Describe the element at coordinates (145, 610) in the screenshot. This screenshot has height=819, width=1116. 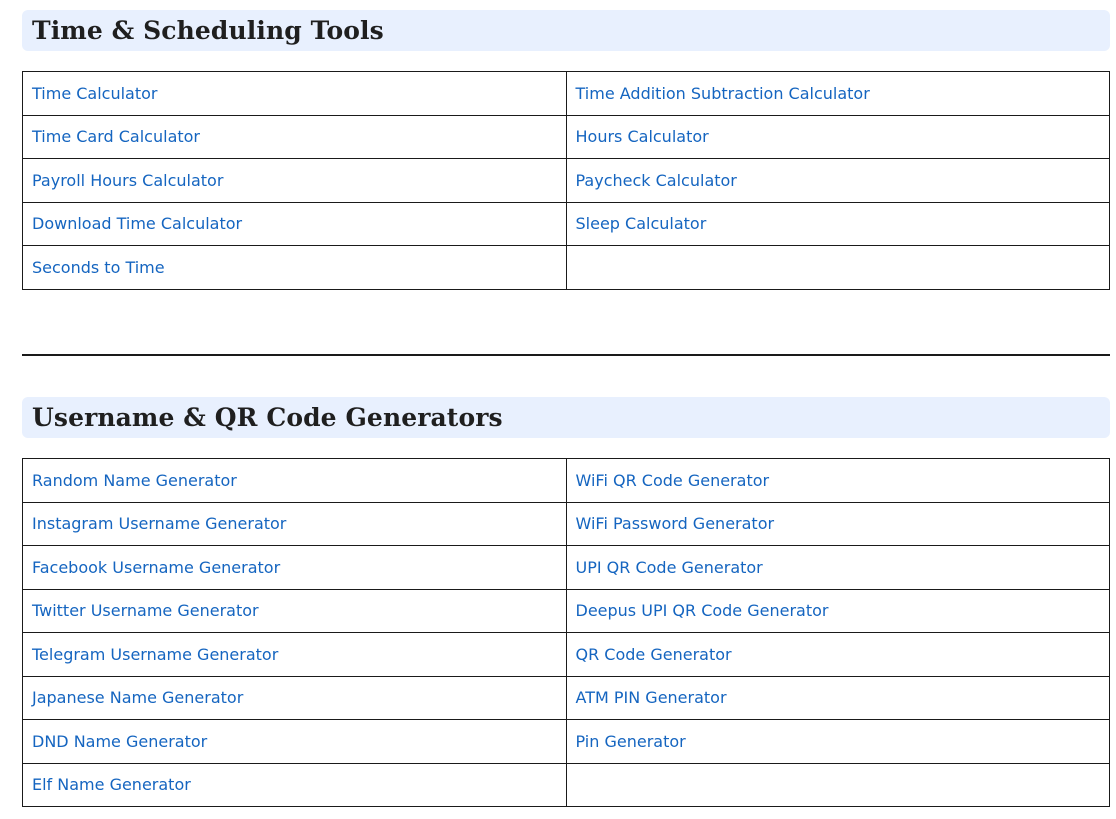
I see `tool-link: Twitter Username Generator` at that location.